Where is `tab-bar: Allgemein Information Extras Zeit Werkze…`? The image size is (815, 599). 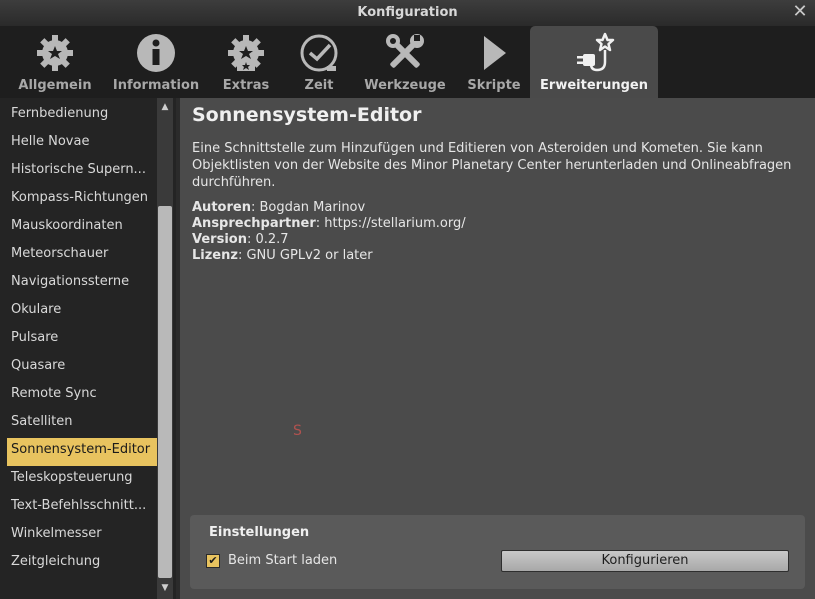
tab-bar: Allgemein Information Extras Zeit Werkze… is located at coordinates (407, 62).